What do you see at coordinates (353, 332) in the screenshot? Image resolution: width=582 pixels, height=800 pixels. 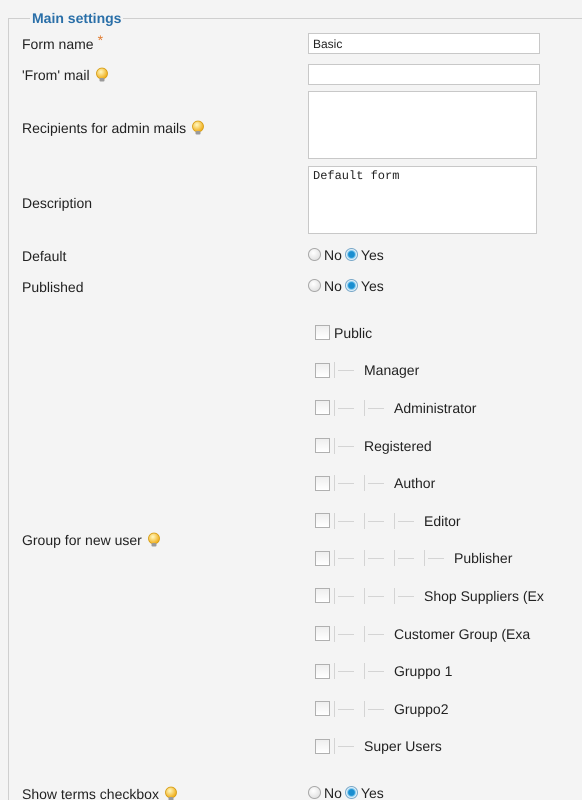 I see `group-label: Public` at bounding box center [353, 332].